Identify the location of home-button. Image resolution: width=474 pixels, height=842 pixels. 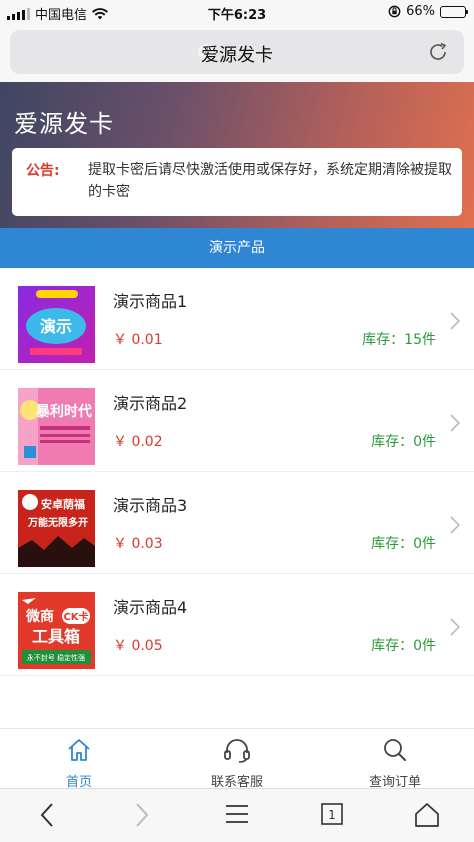
(426, 815).